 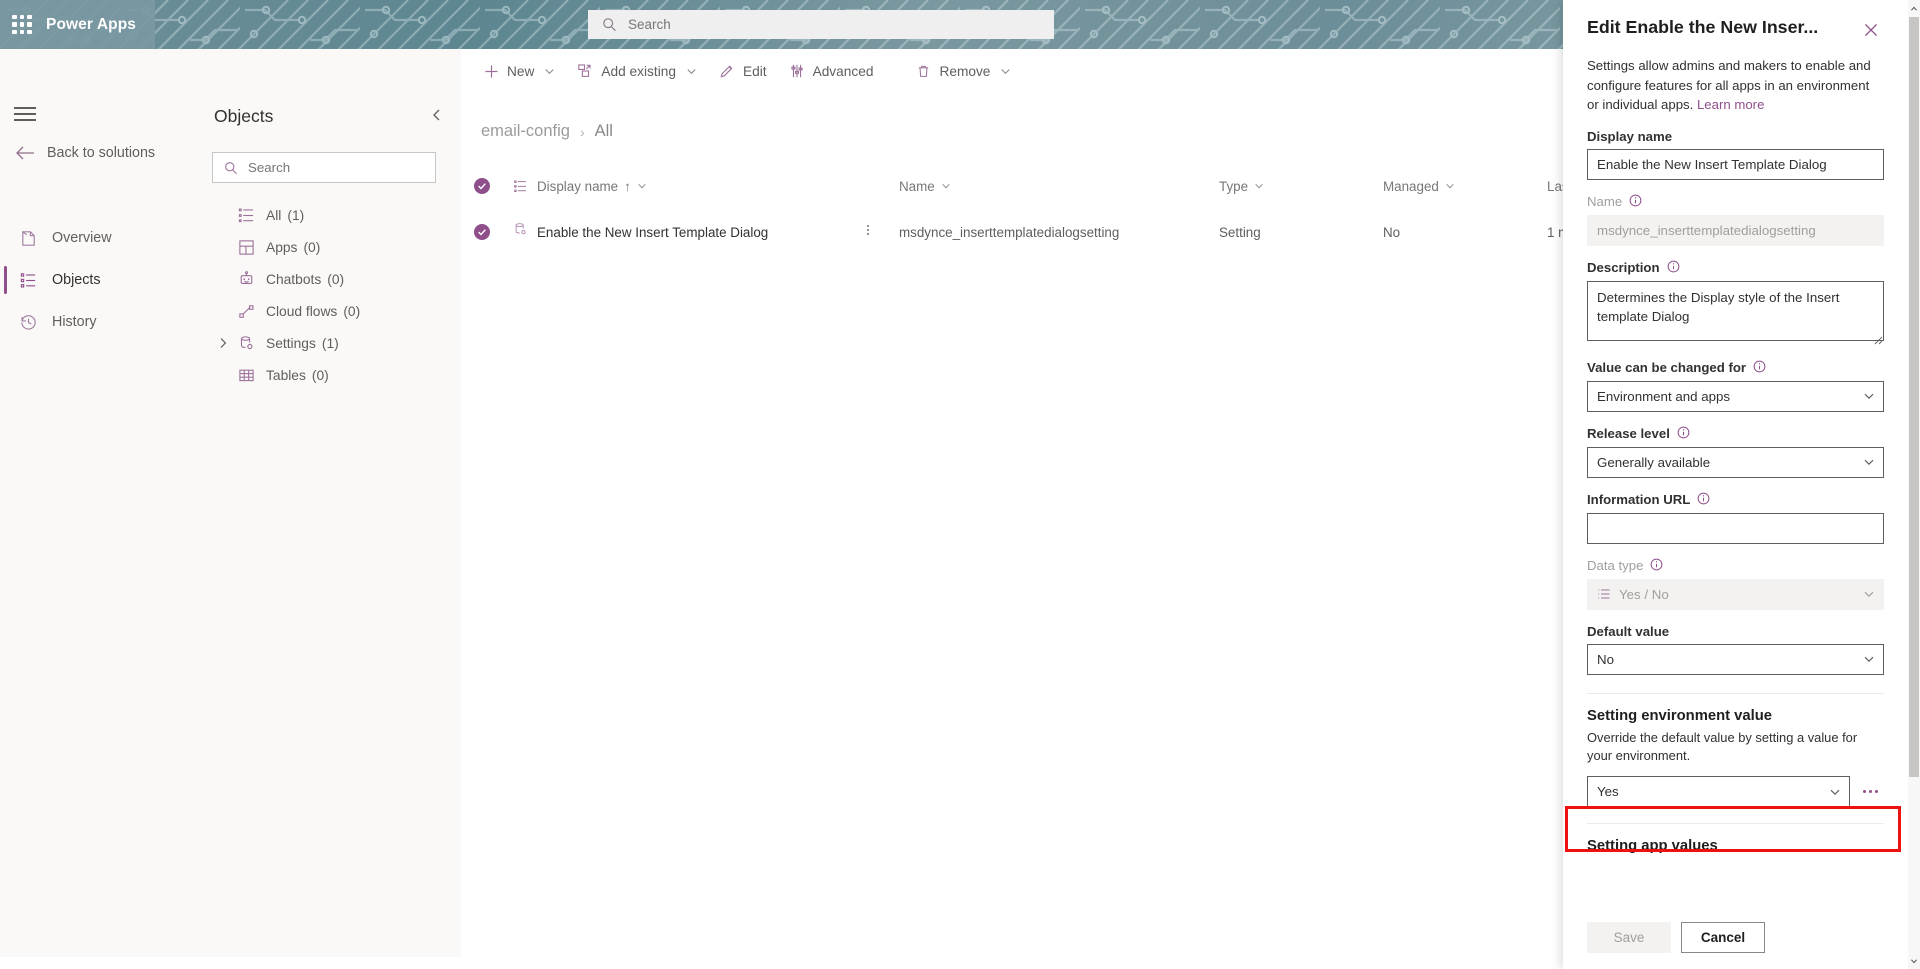 I want to click on tree-item-chatbots: Chatbots (0), so click(x=328, y=279).